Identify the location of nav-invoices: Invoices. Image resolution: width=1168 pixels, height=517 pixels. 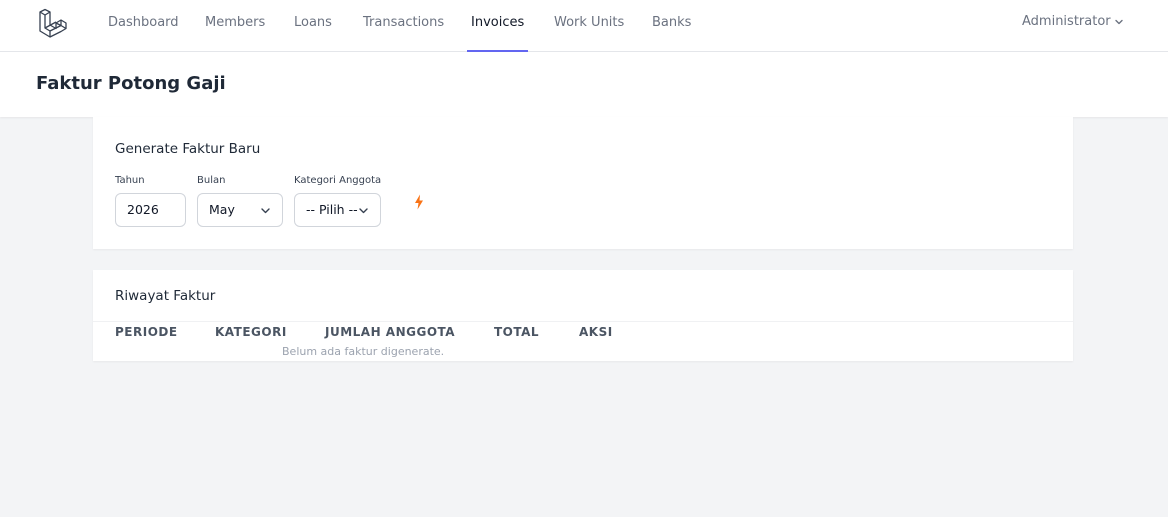
(497, 26).